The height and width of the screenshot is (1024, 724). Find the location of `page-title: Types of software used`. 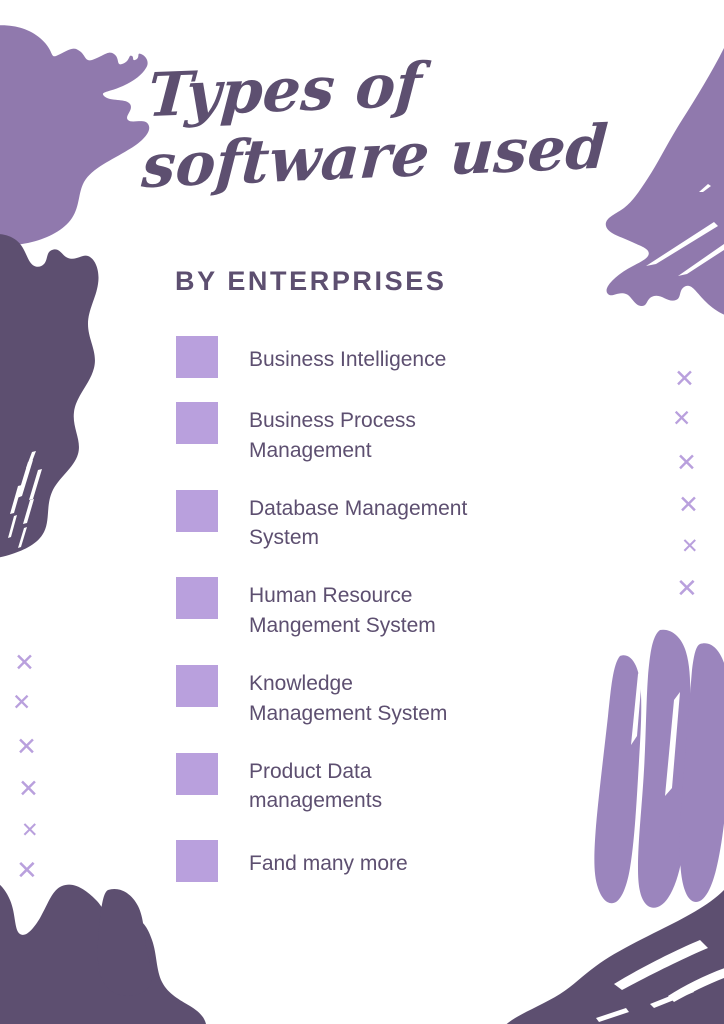

page-title: Types of software used is located at coordinates (374, 126).